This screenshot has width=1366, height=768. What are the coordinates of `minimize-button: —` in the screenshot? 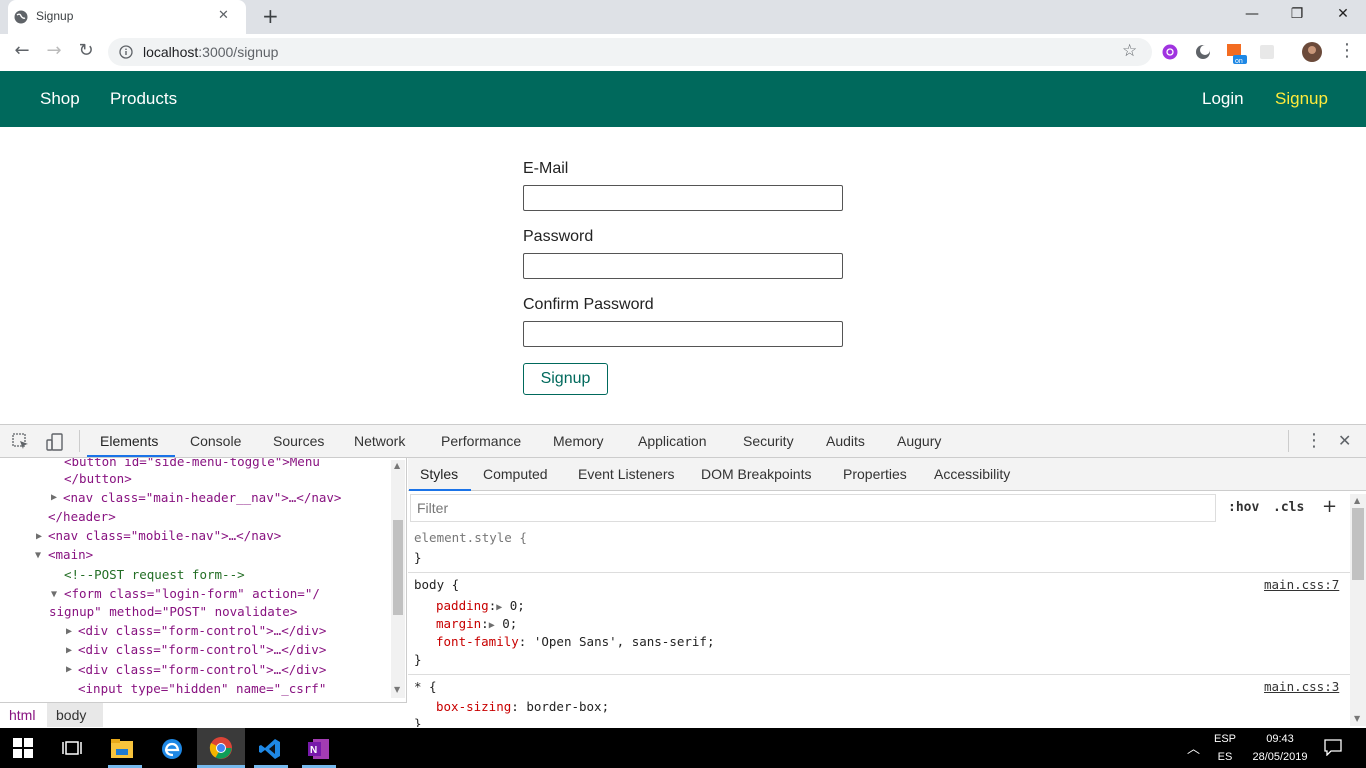 It's located at (1252, 14).